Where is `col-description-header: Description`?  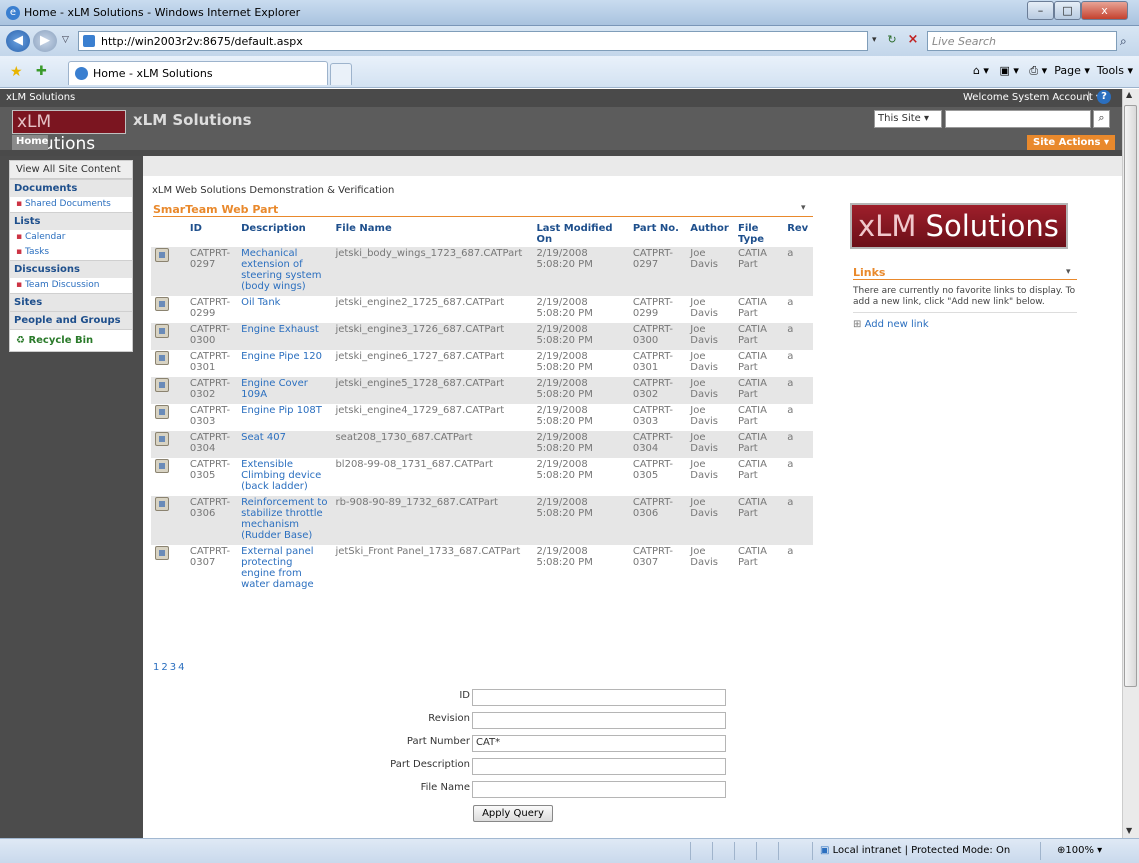
col-description-header: Description is located at coordinates (284, 234).